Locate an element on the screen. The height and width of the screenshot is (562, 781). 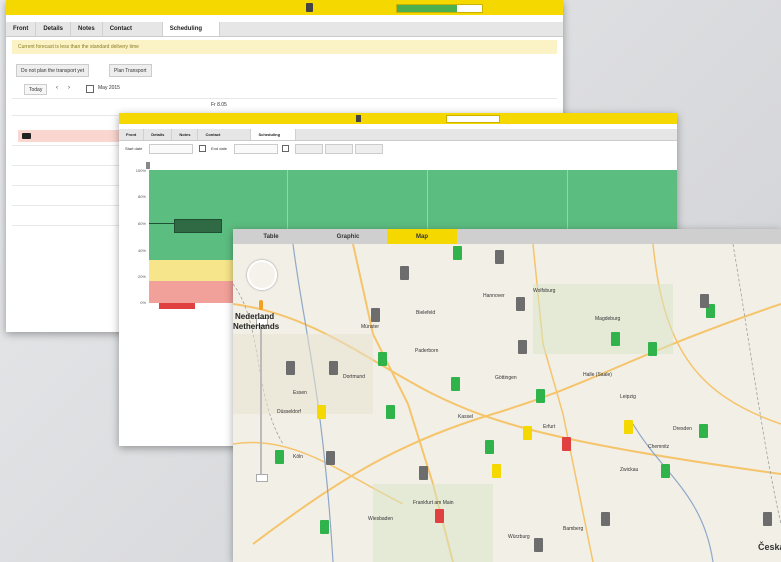
map-label: Düsseldorf is located at coordinates (289, 412).